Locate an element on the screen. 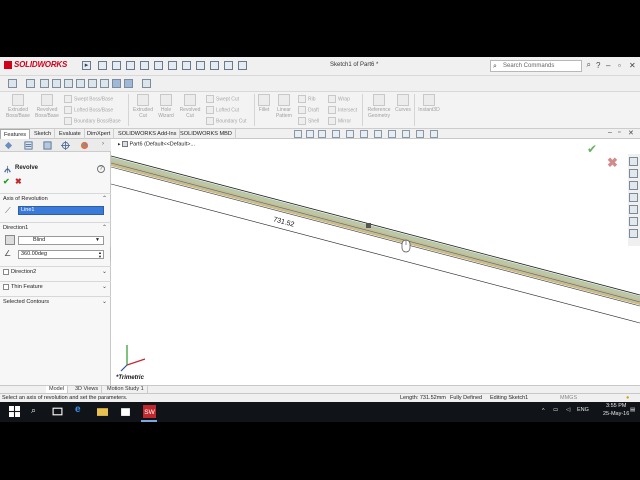 Image resolution: width=640 pixels, height=480 pixels. direction2-checkbox is located at coordinates (6, 271).